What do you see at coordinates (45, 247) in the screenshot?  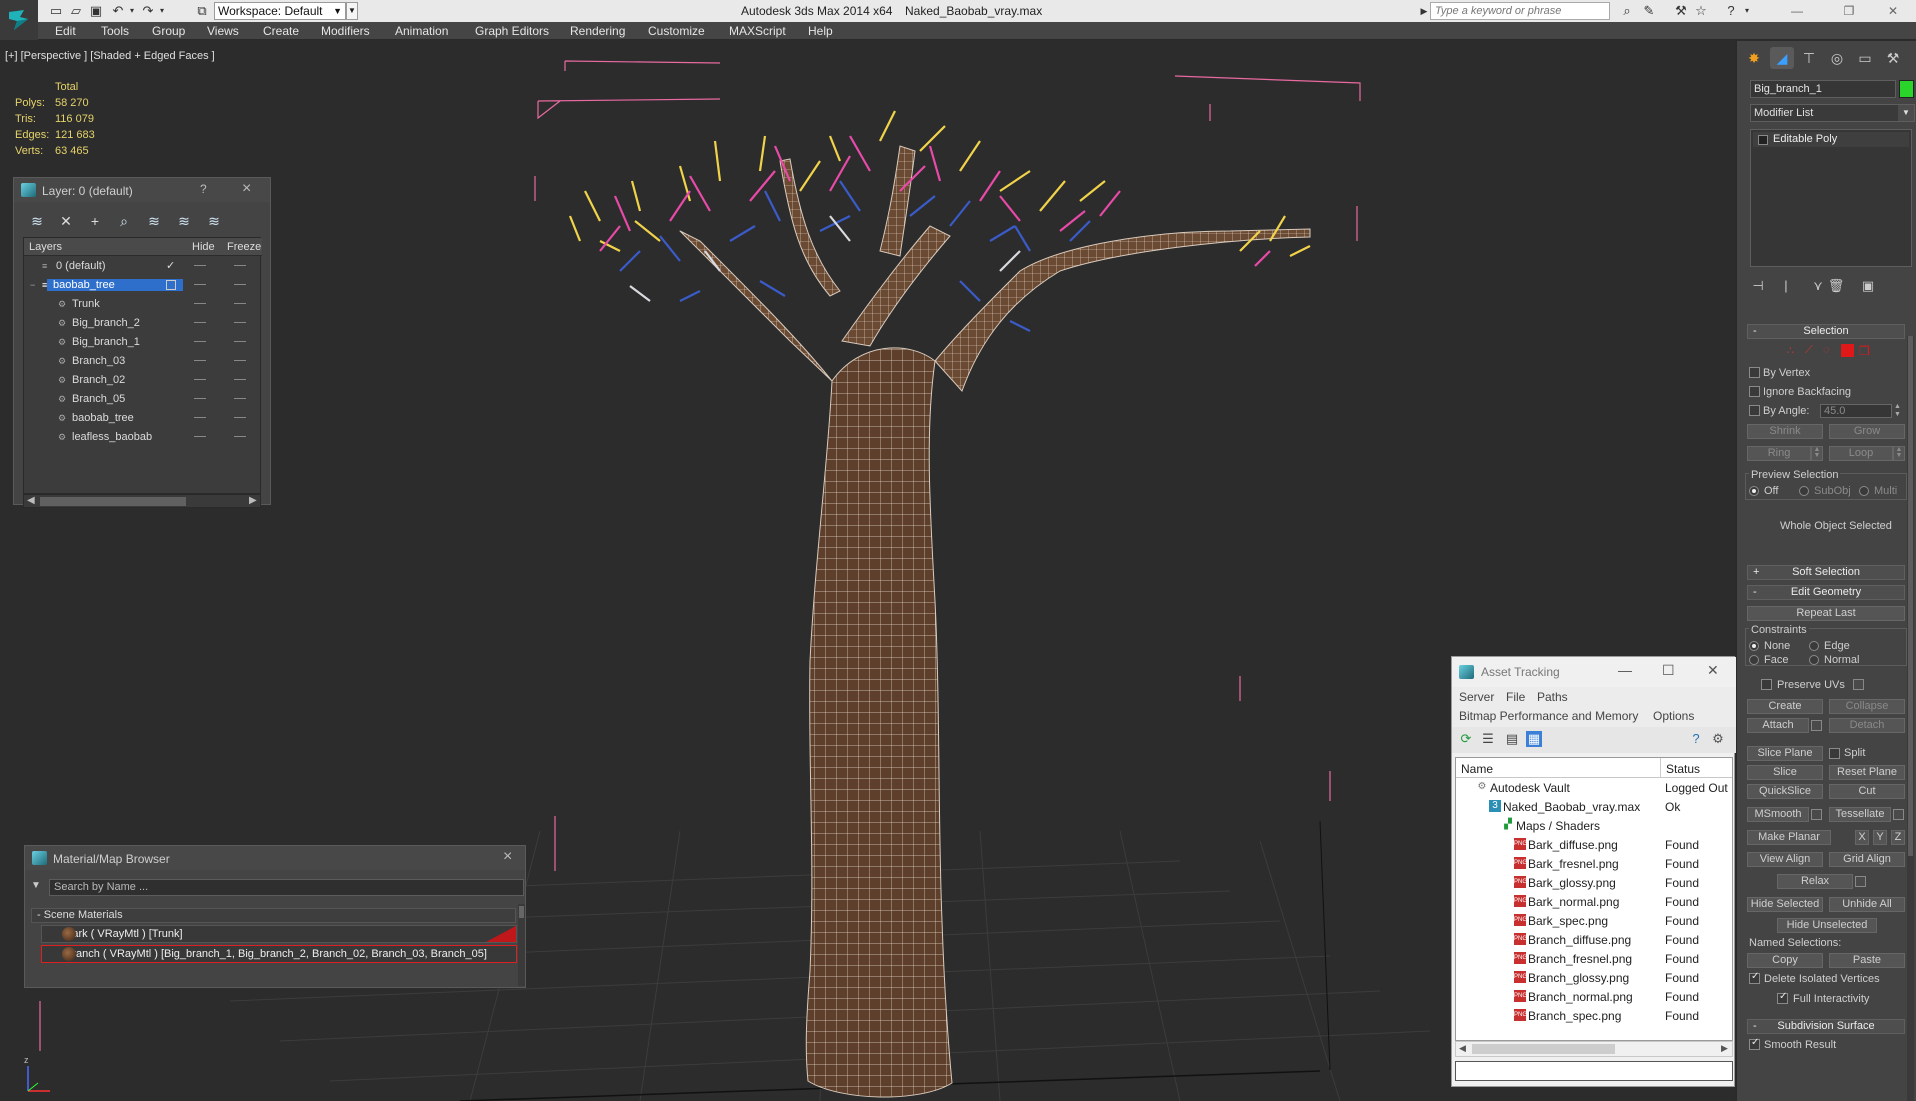 I see `column-layers: Layers` at bounding box center [45, 247].